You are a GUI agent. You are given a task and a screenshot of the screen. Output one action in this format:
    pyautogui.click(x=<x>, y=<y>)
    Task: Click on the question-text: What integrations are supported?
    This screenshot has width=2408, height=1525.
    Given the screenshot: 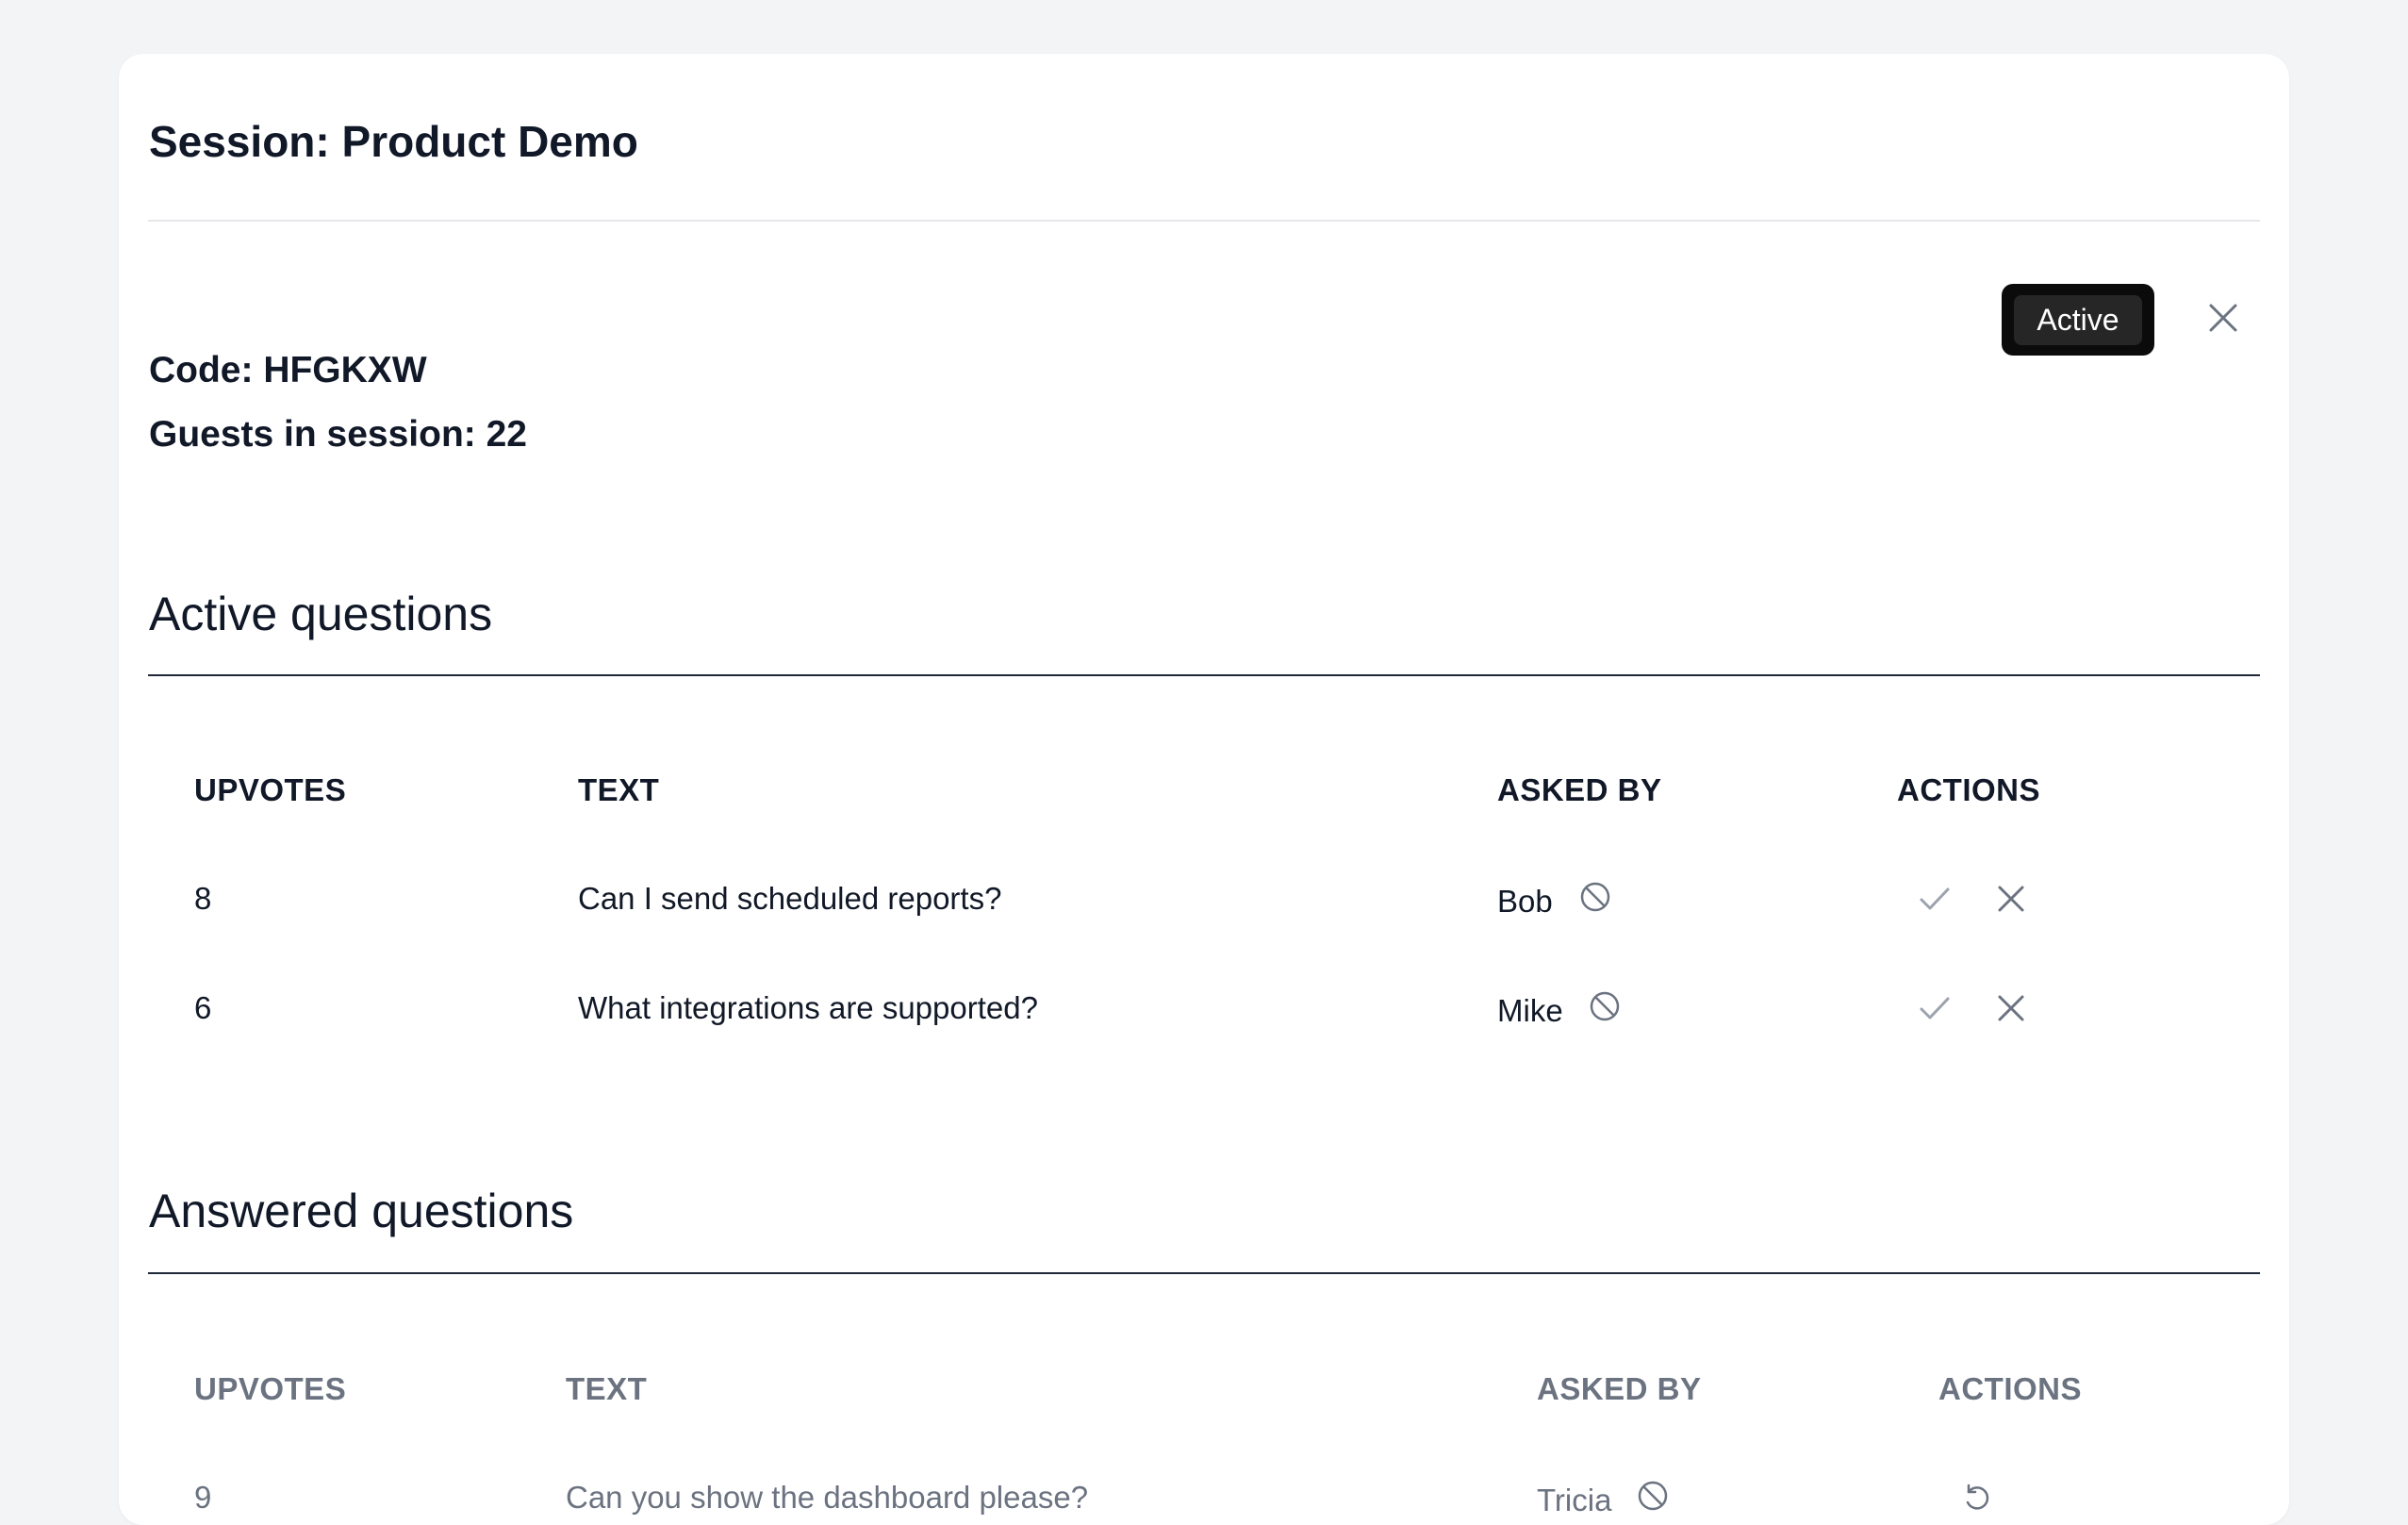 What is the action you would take?
    pyautogui.click(x=808, y=1007)
    